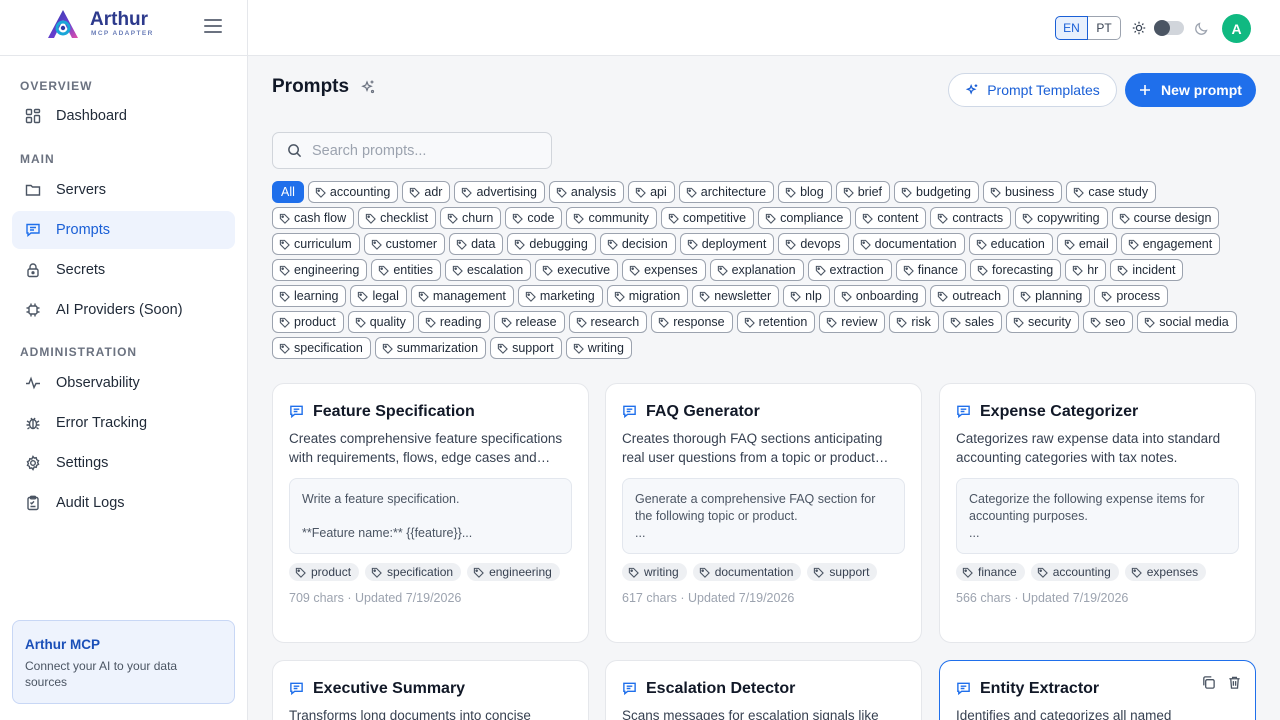  Describe the element at coordinates (413, 572) in the screenshot. I see `card-tag: specification` at that location.